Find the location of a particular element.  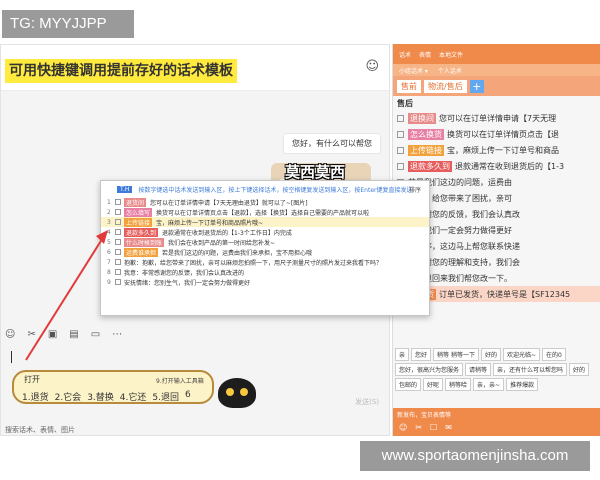

row-text: 订单已发货，快递单号是【SF12345 is located at coordinates (505, 294).